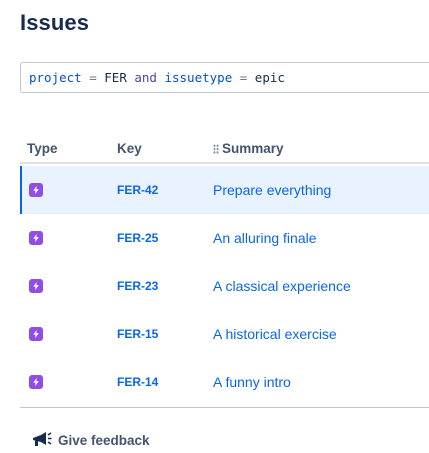  I want to click on jql-token: project, so click(55, 77).